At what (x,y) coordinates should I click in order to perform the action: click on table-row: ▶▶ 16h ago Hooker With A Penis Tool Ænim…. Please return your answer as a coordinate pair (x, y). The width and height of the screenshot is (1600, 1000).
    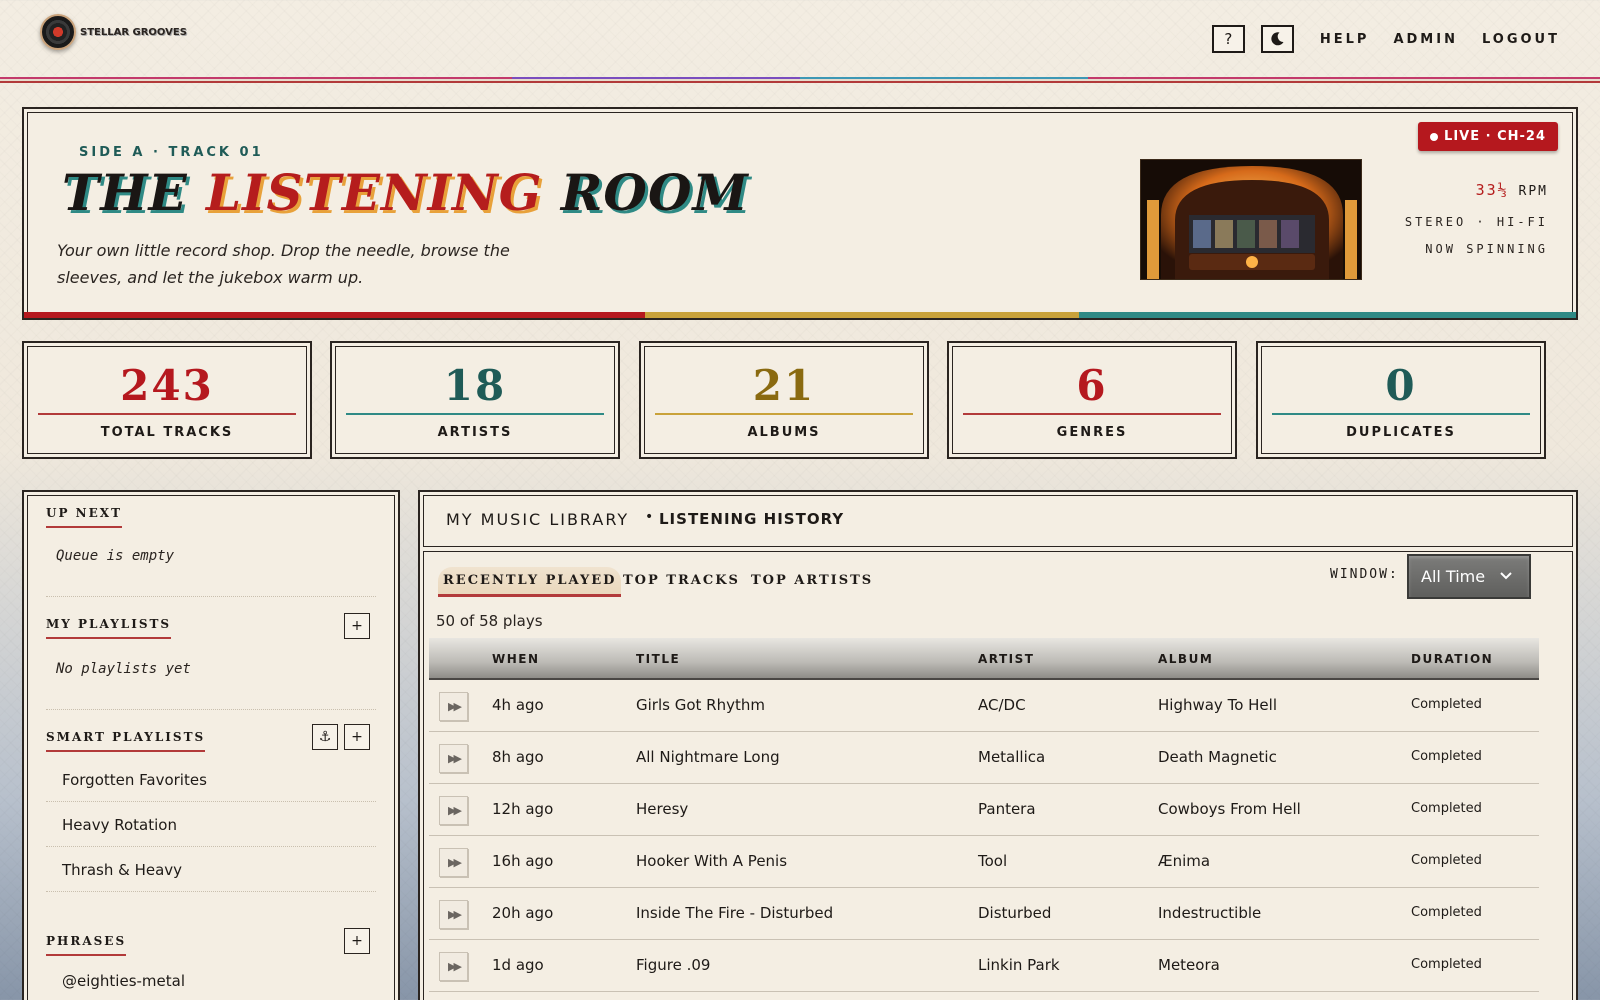
    Looking at the image, I should click on (984, 862).